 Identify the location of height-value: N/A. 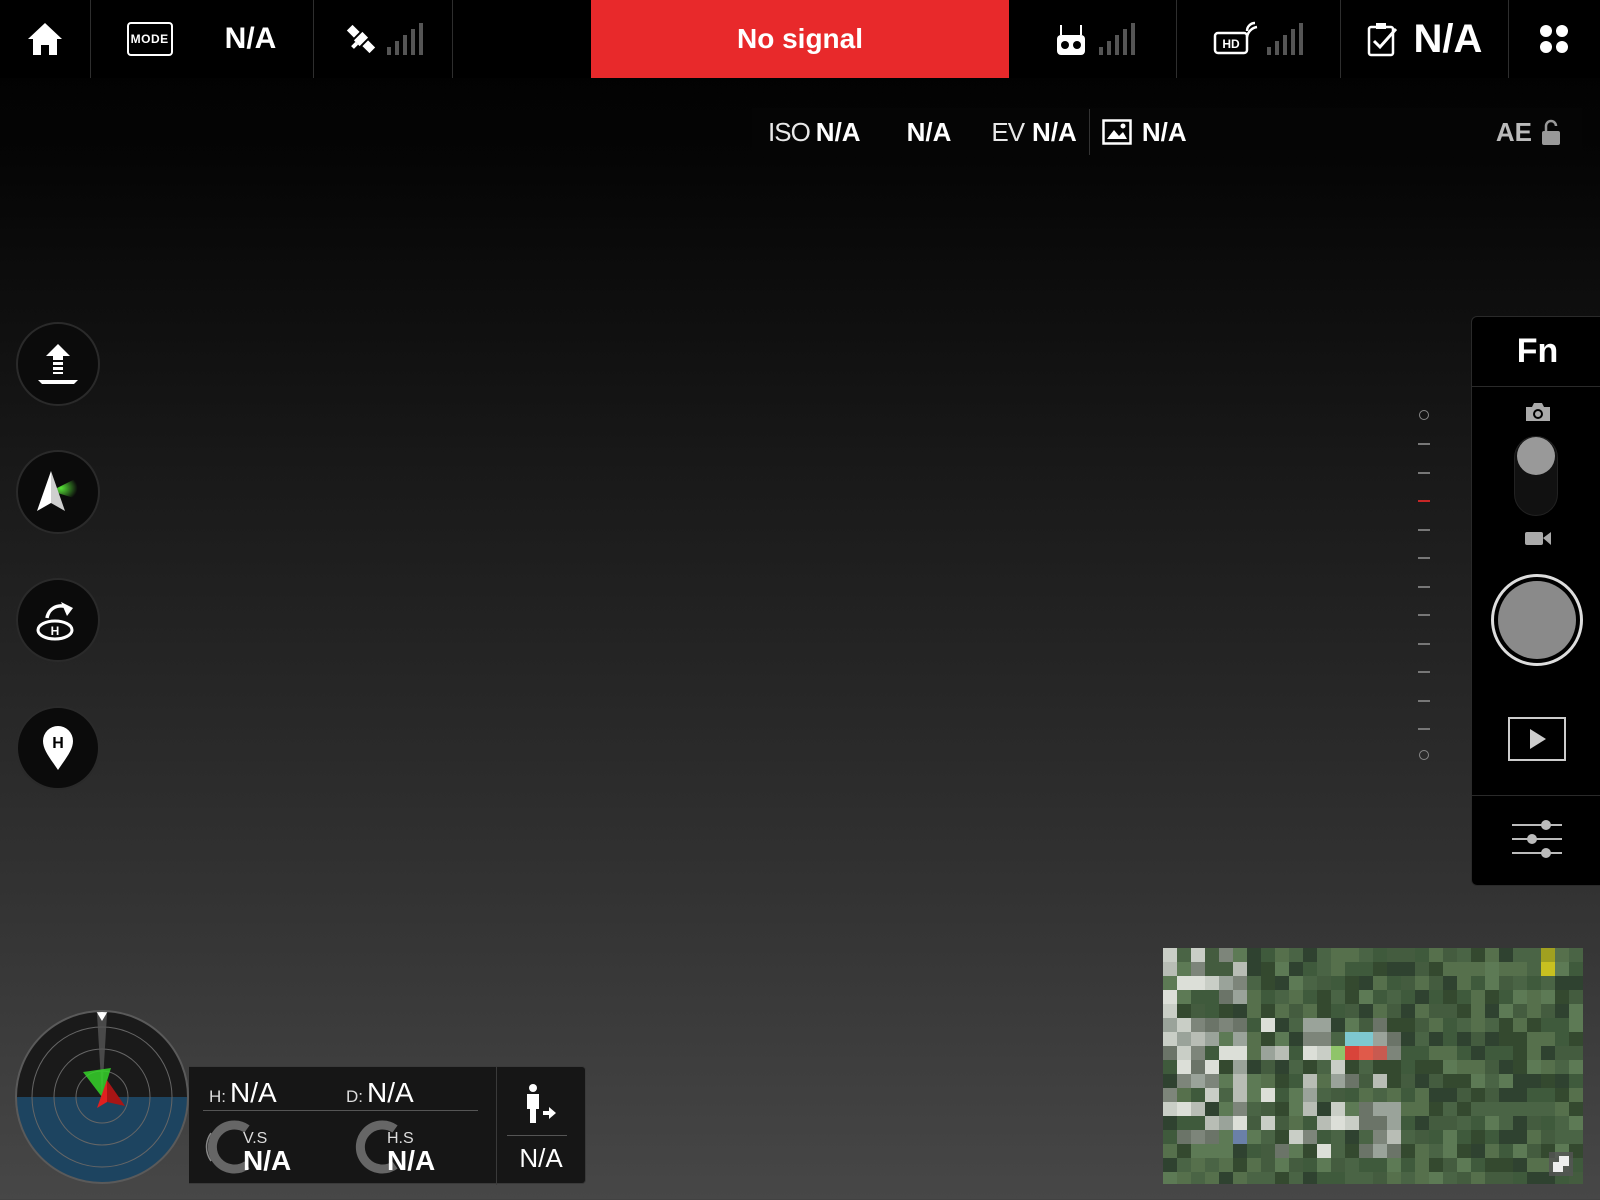
(253, 1092).